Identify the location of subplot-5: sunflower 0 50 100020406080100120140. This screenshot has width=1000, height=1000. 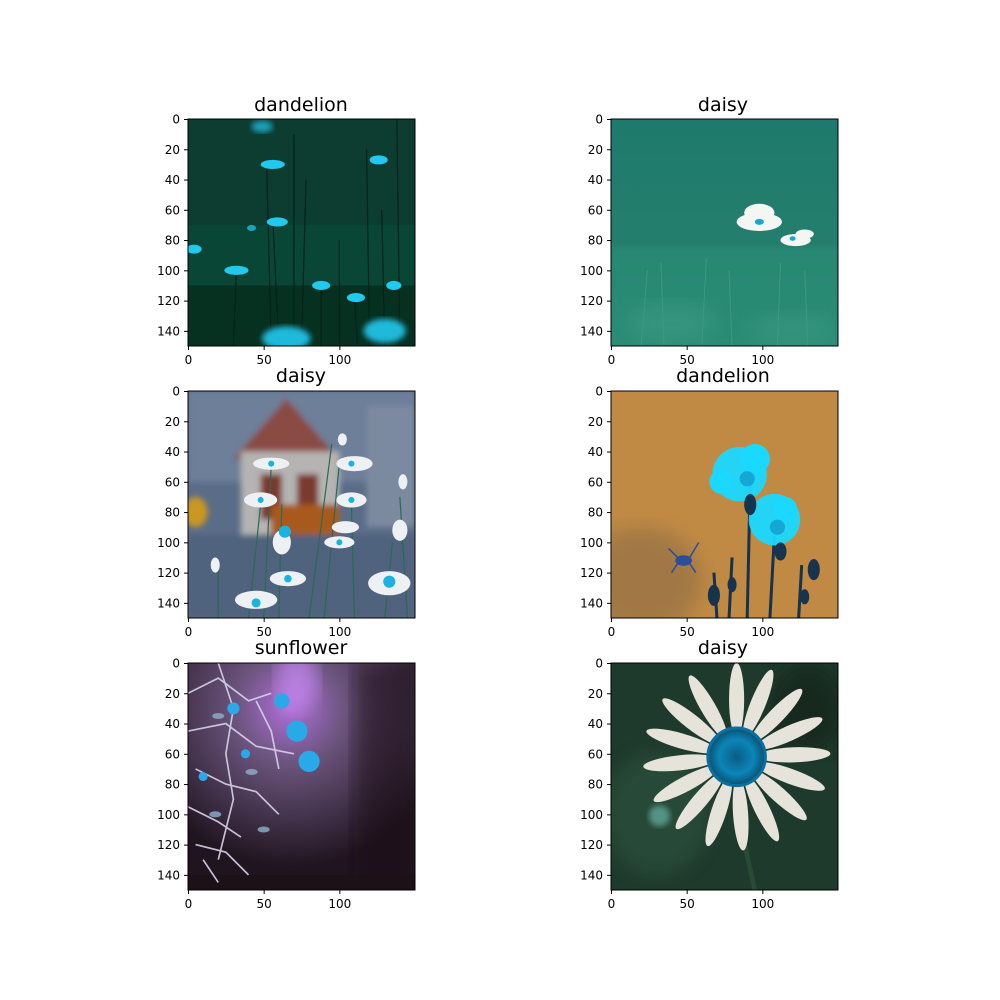
(286, 774).